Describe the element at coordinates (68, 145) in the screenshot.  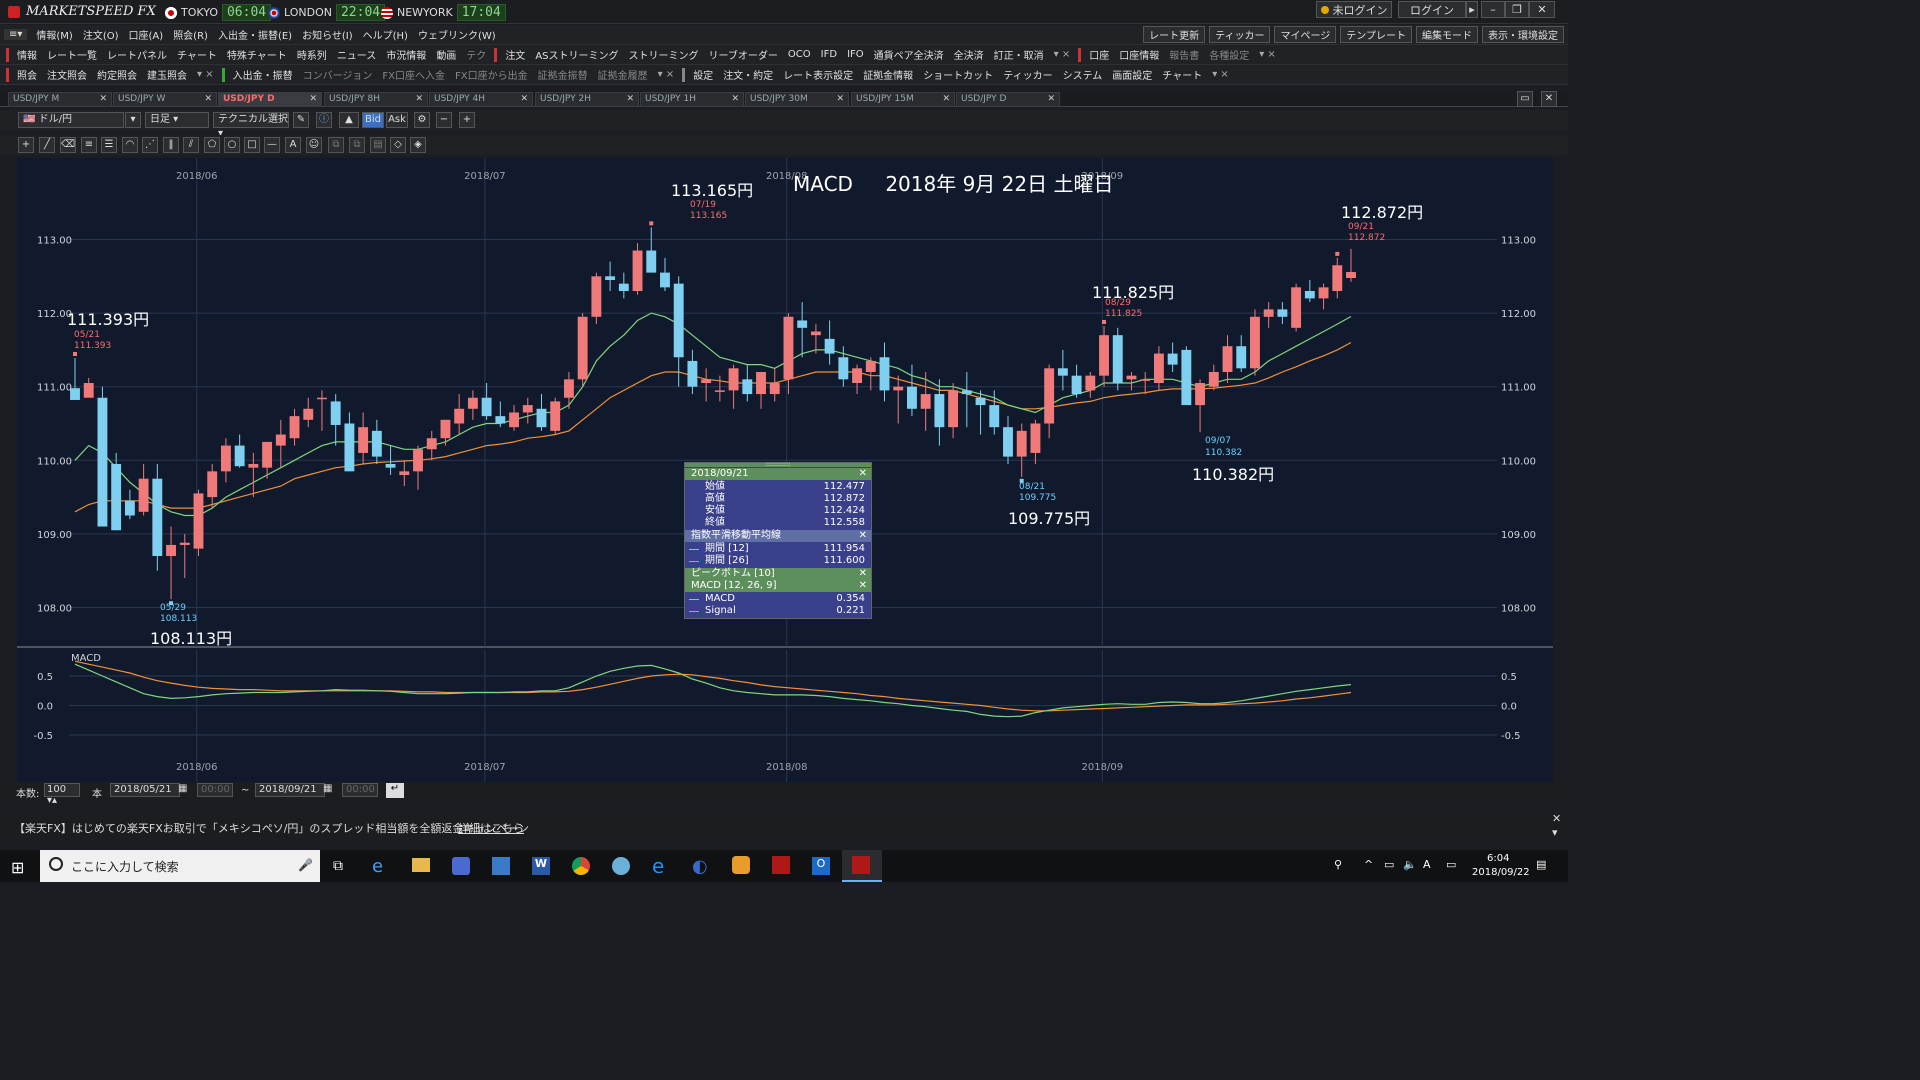
I see `eraser-icon: ⌫` at that location.